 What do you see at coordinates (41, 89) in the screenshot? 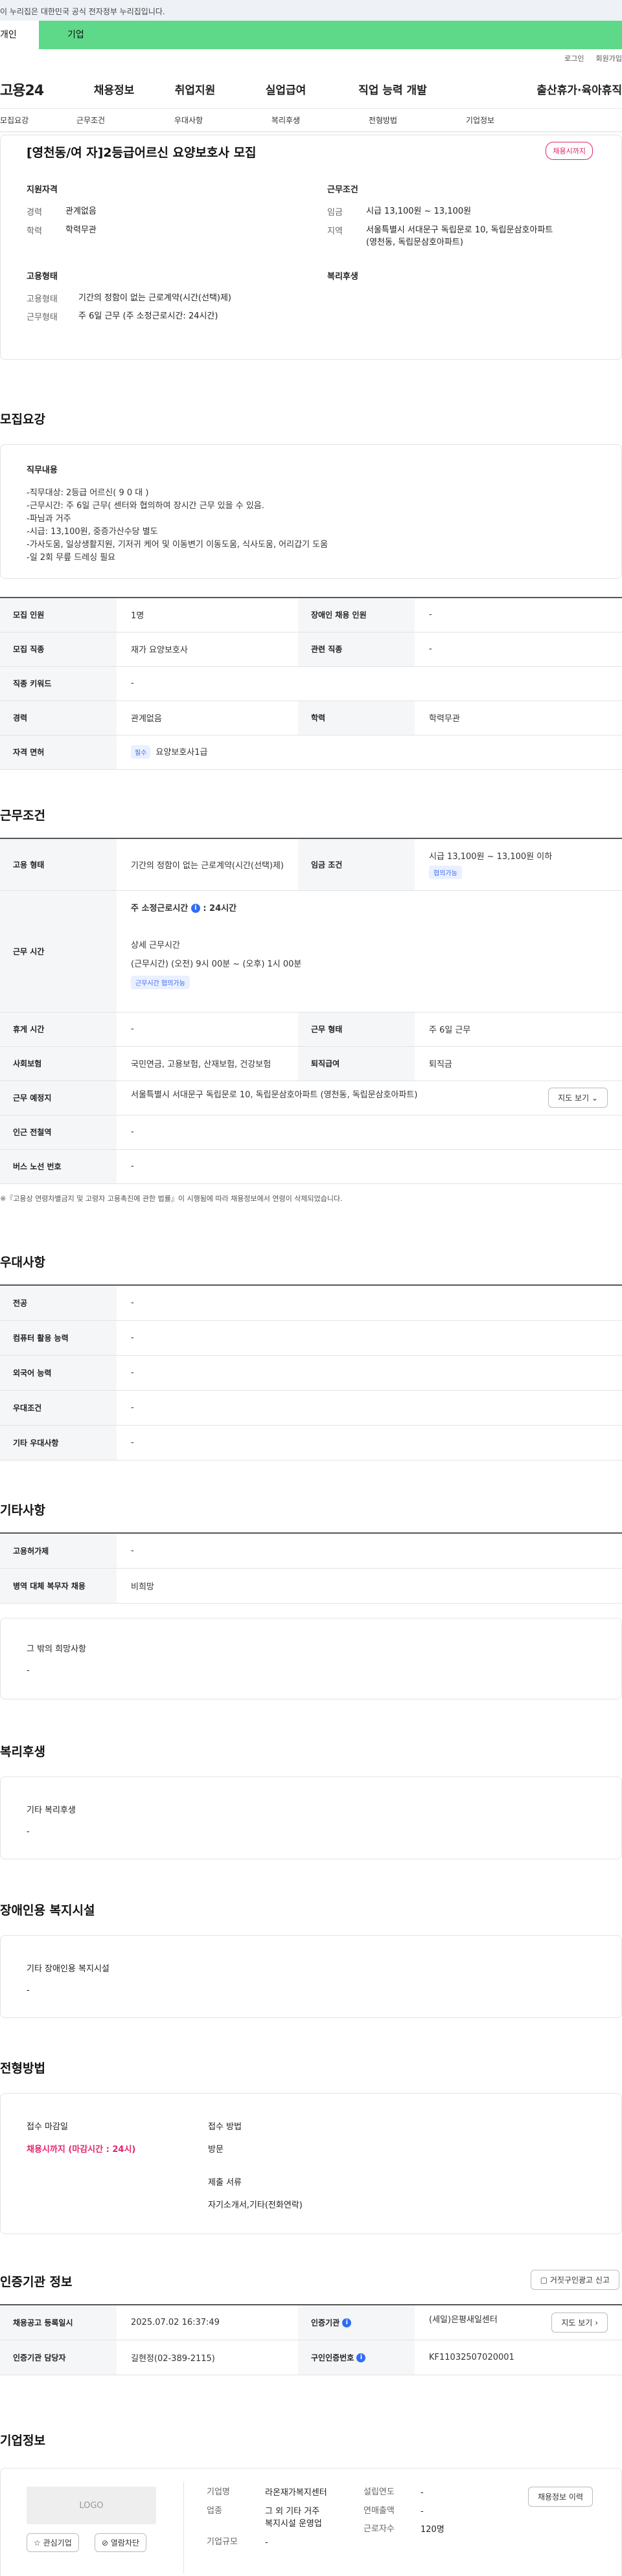
I see `site-logo: 고용24` at bounding box center [41, 89].